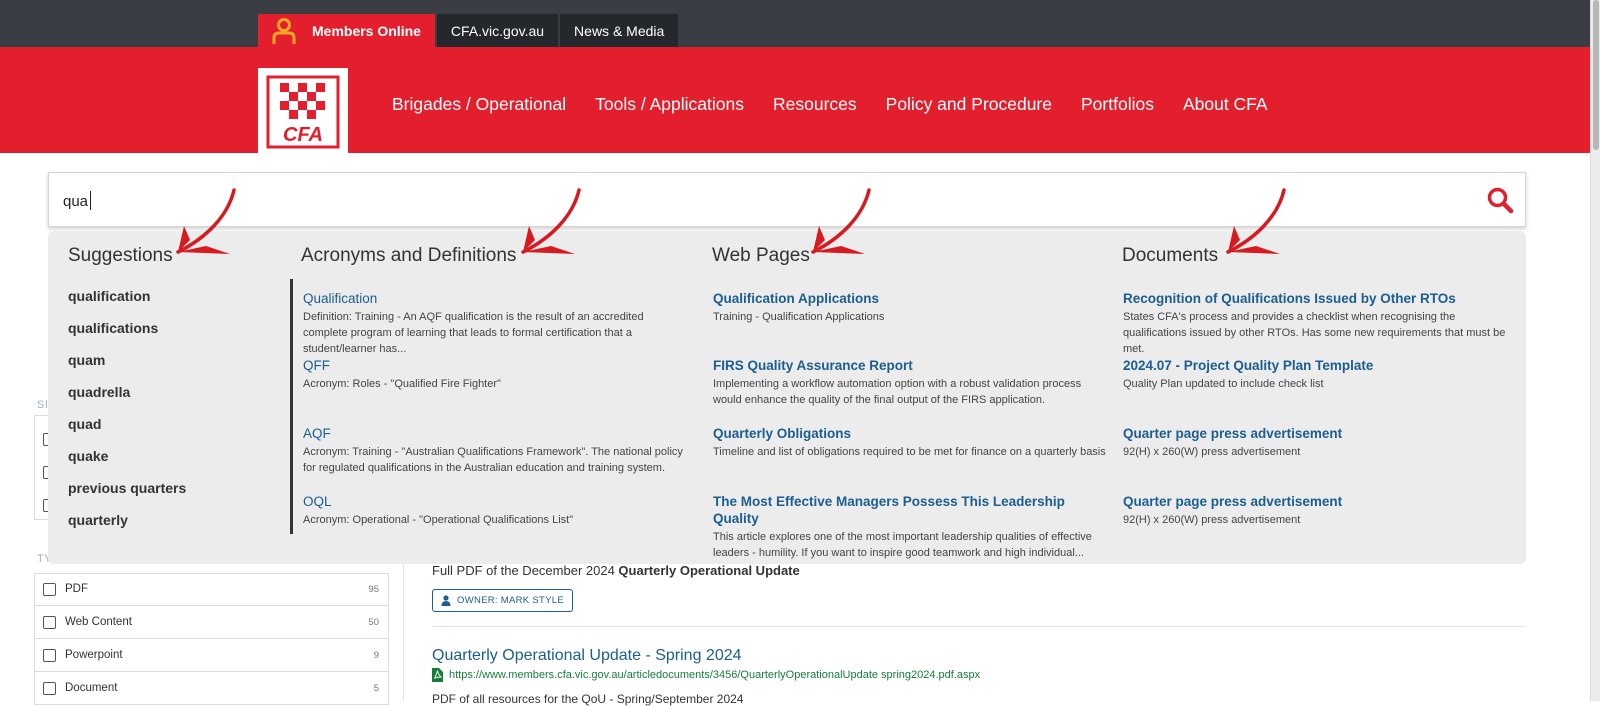  Describe the element at coordinates (911, 298) in the screenshot. I see `web-page-title: Qualification Applications` at that location.